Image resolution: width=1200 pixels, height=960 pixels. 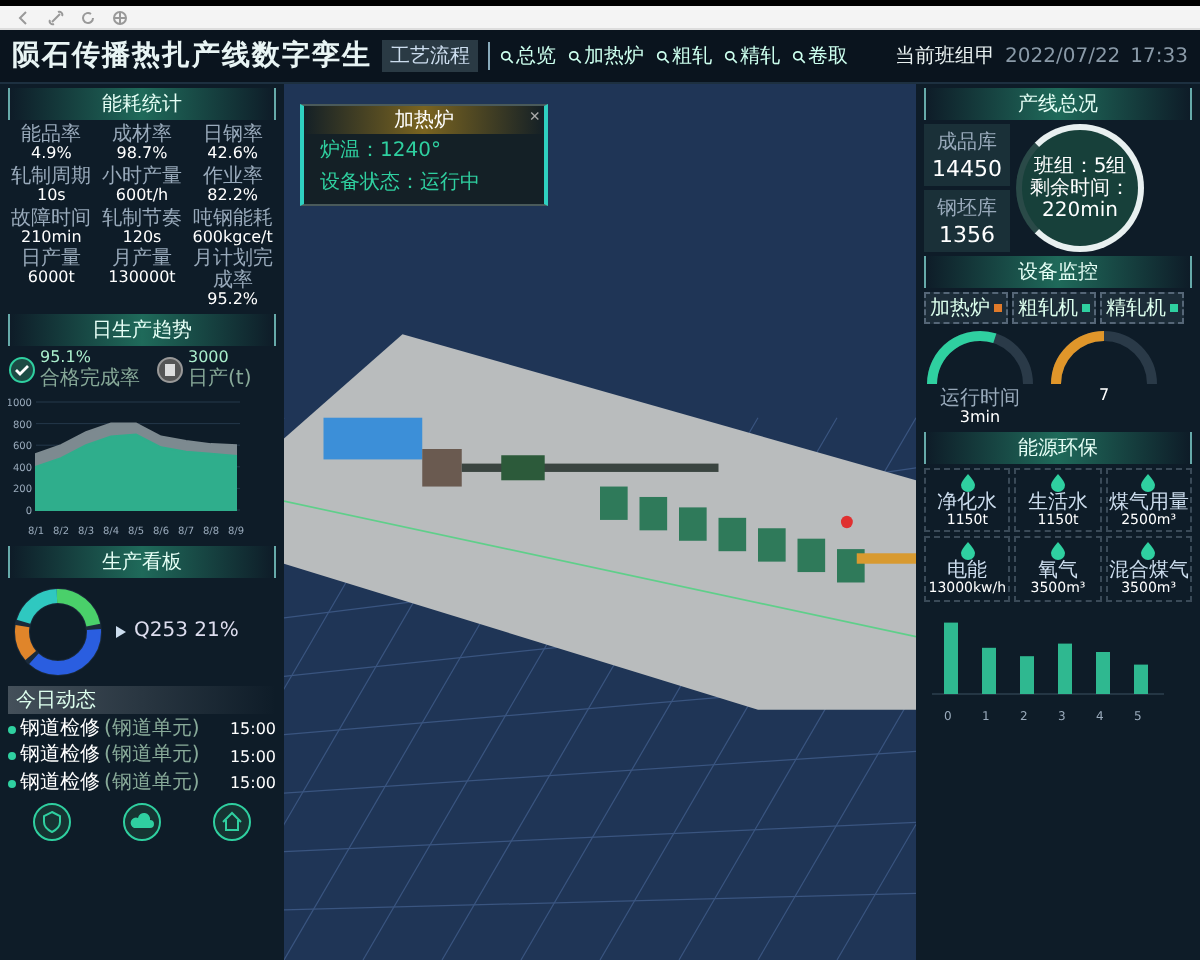 I want to click on home-icon, so click(x=231, y=822).